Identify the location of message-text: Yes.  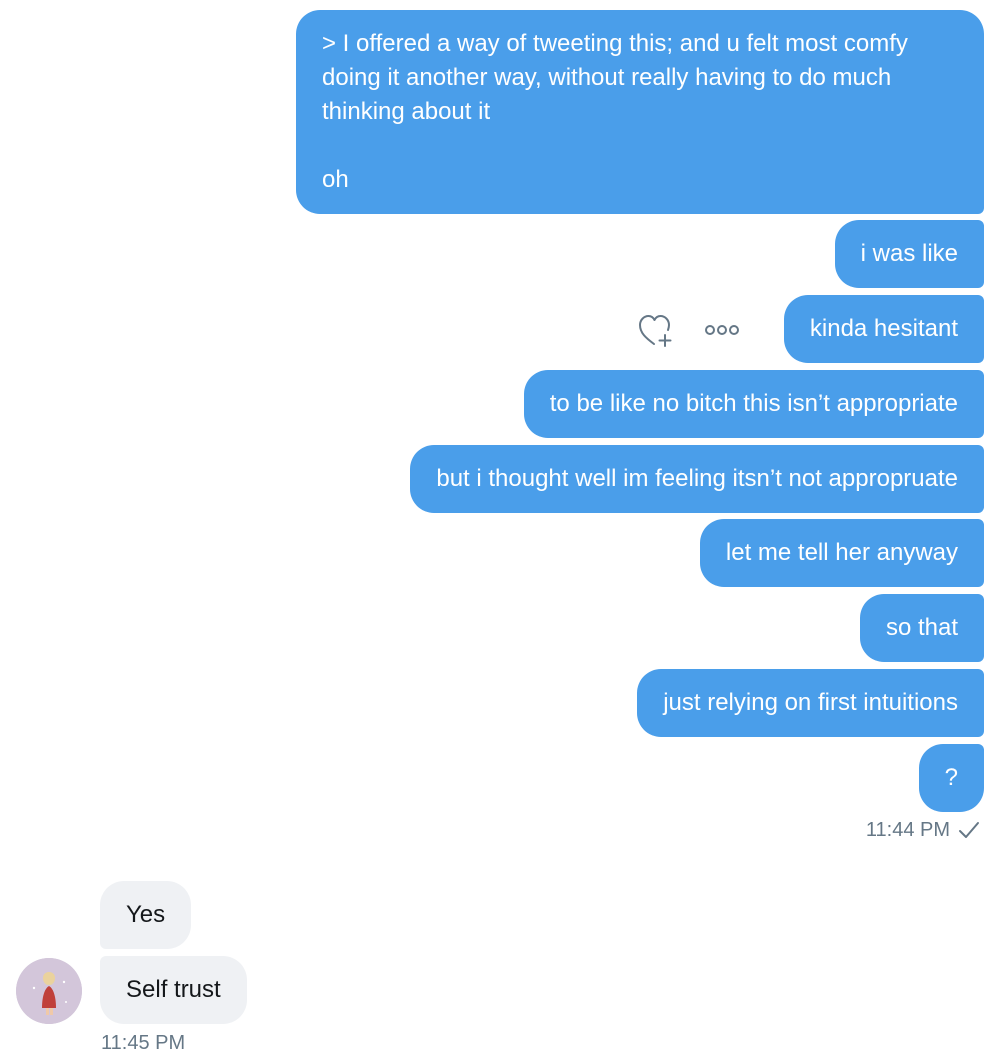
(146, 914).